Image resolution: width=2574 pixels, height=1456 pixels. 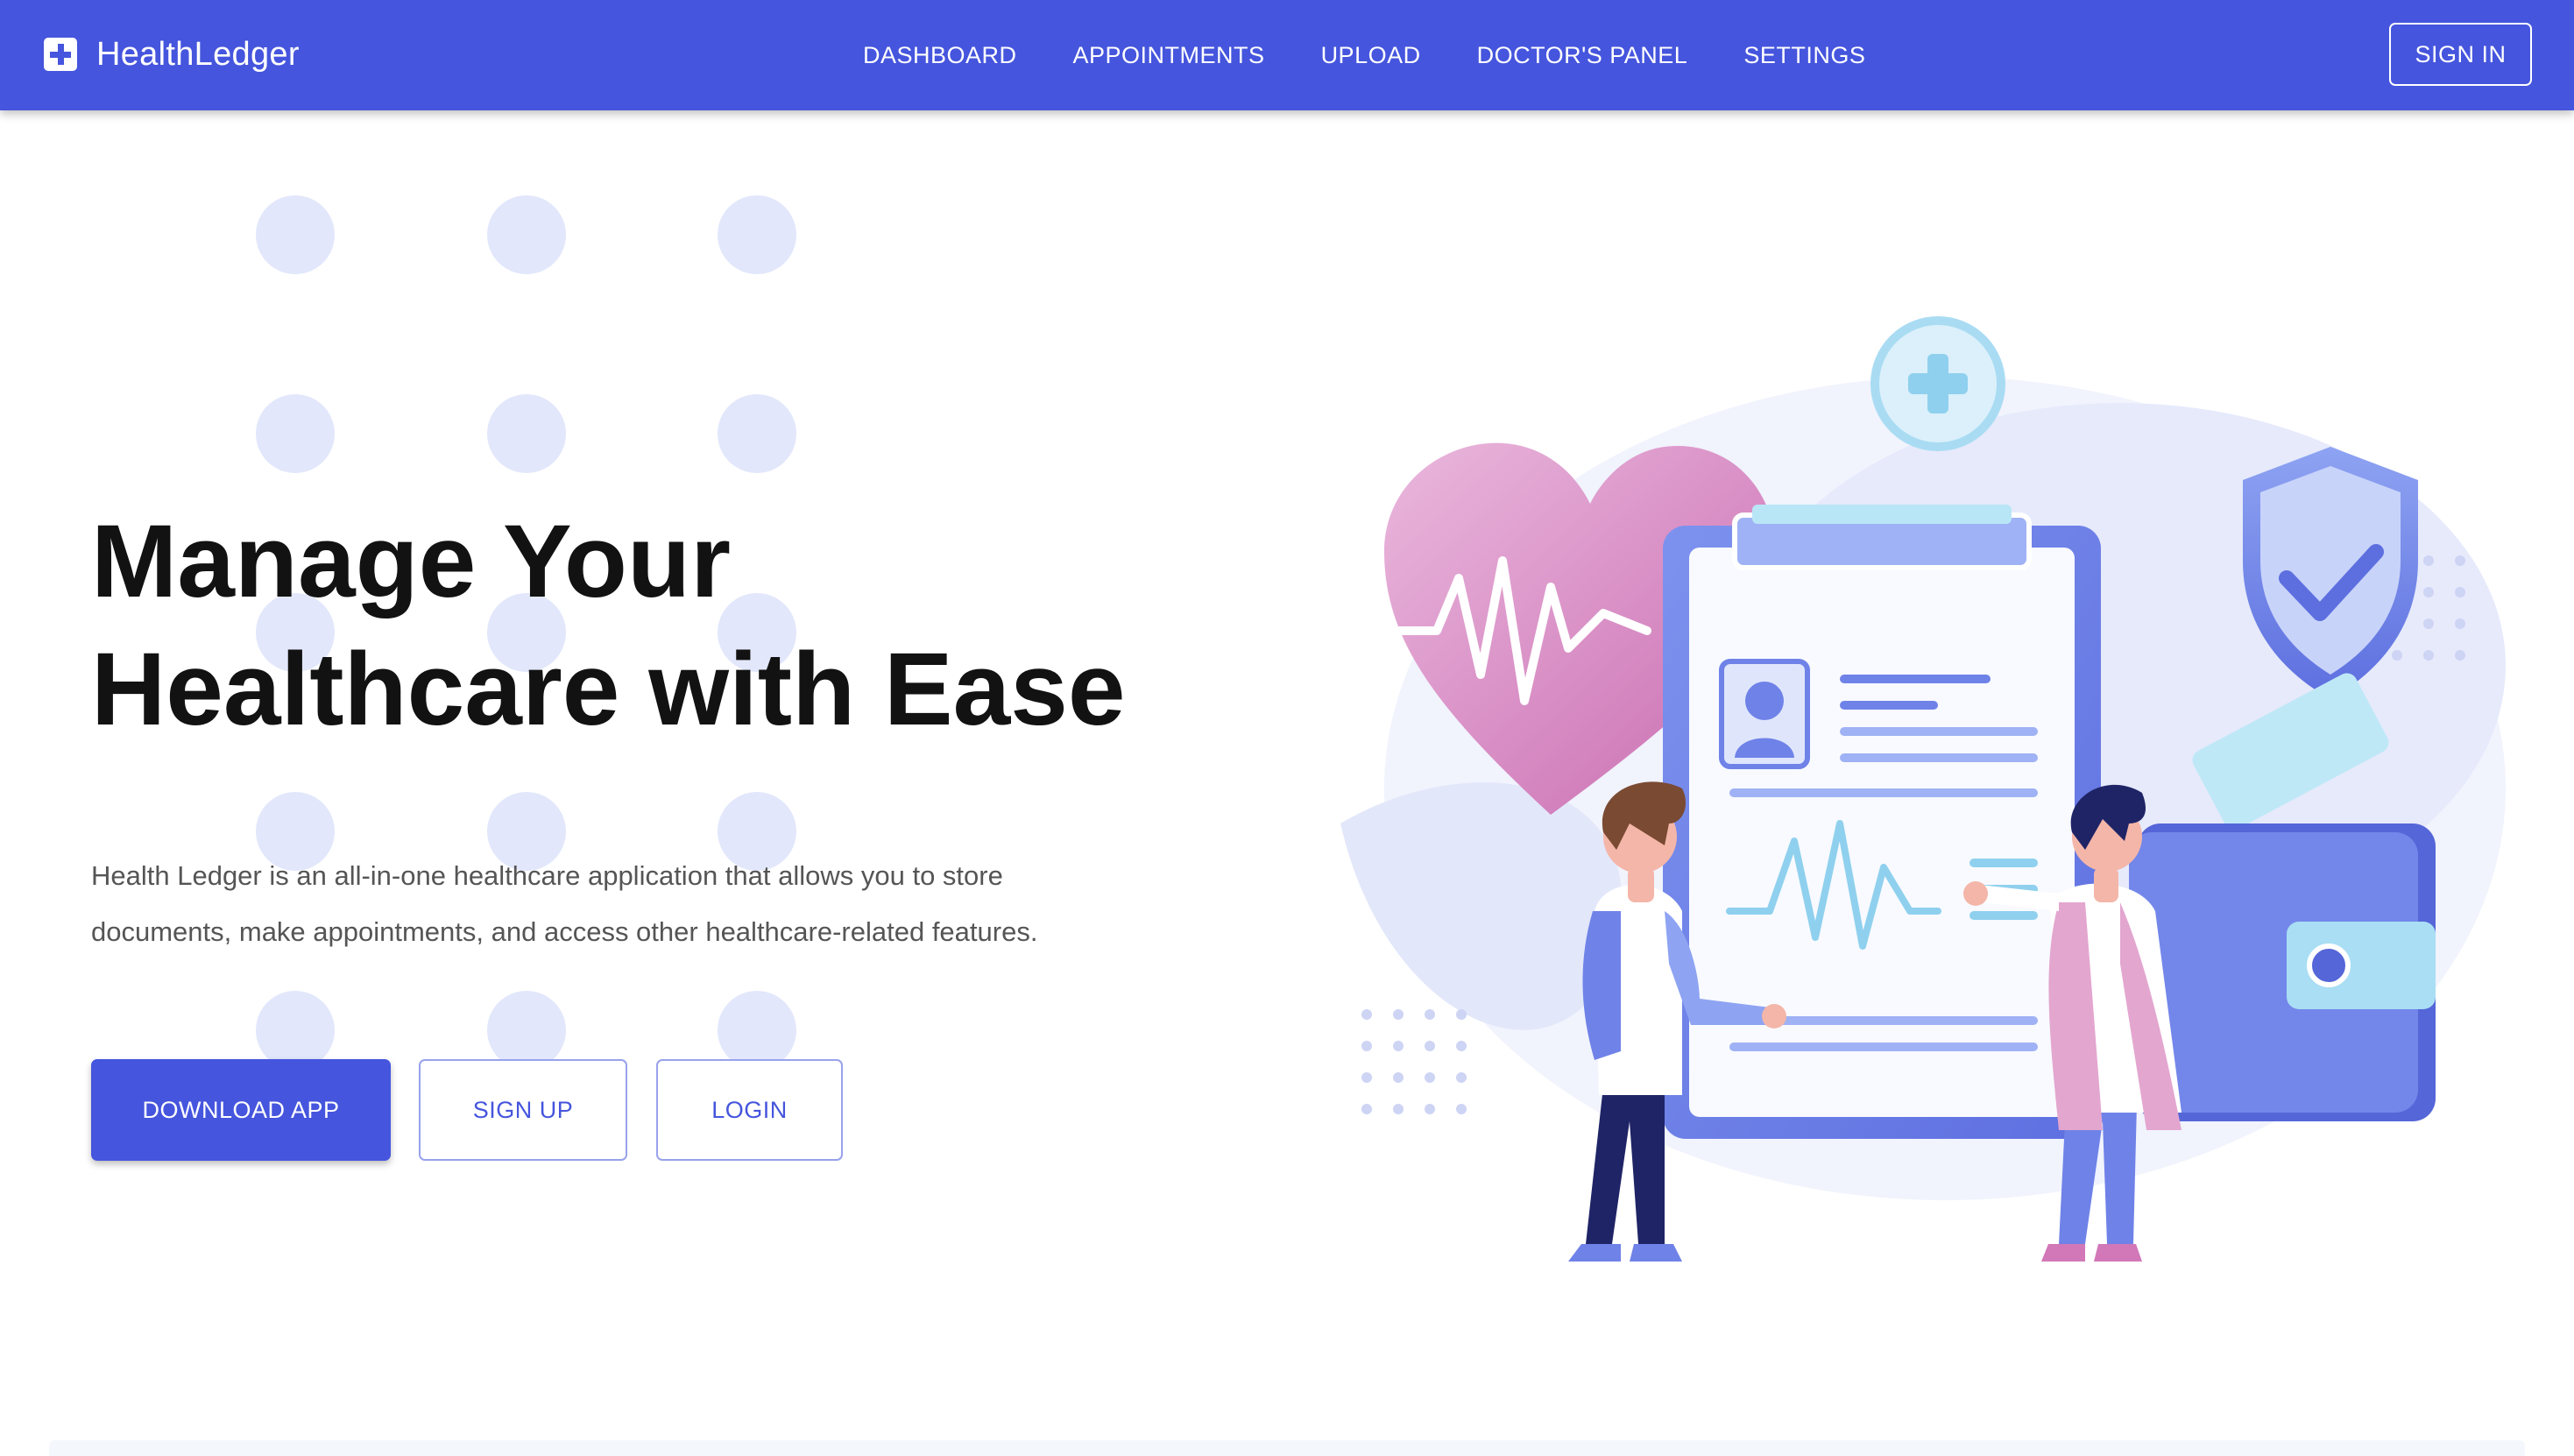 What do you see at coordinates (1169, 55) in the screenshot?
I see `nav-item-appointments: APPOINTMENTS` at bounding box center [1169, 55].